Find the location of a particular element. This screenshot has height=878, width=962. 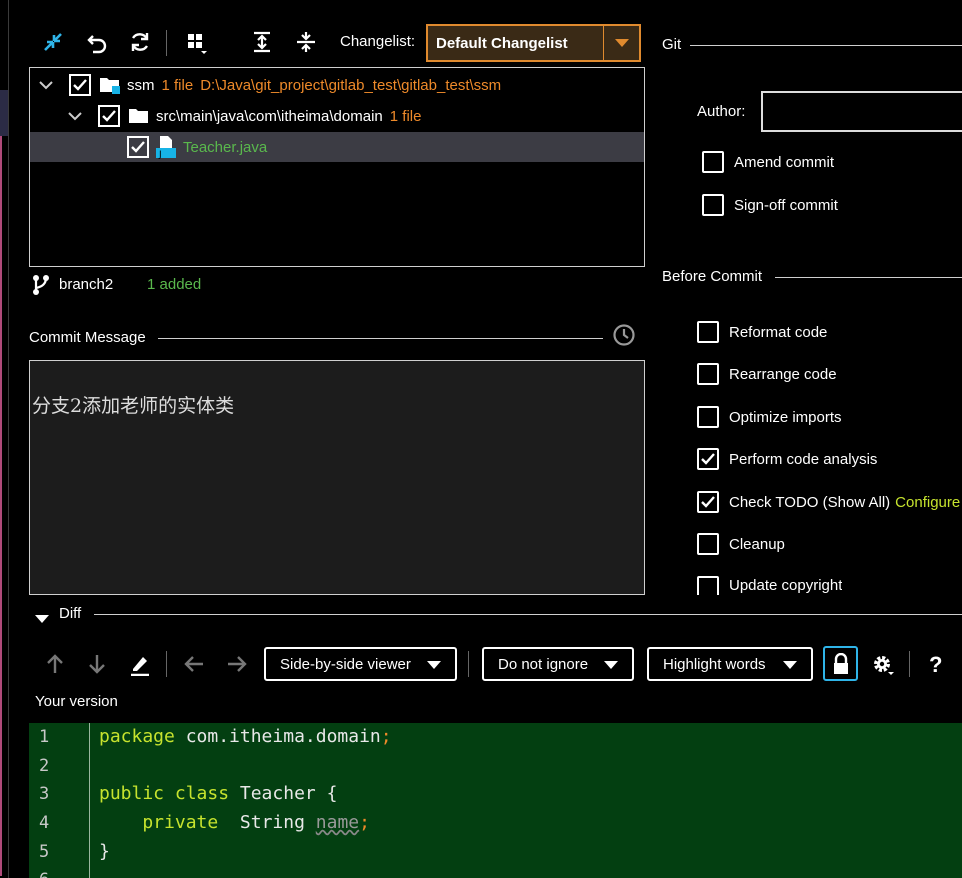

line-number: 5 is located at coordinates (44, 852).